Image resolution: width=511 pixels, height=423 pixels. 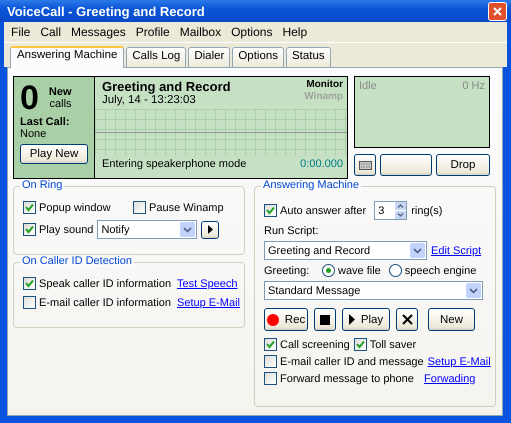 I want to click on group-title: Answering Machine, so click(x=311, y=185).